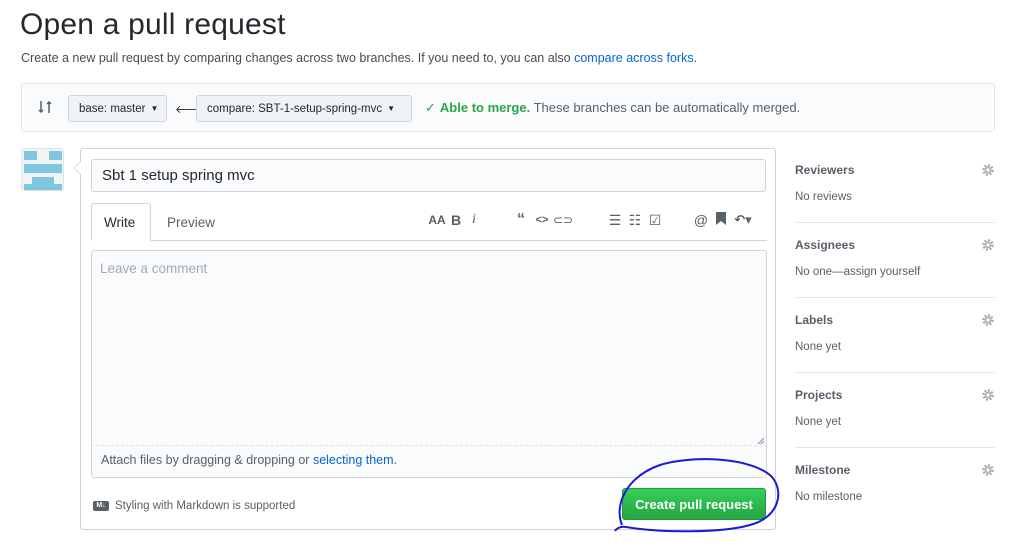 Image resolution: width=1024 pixels, height=549 pixels. I want to click on attach-suffix: ., so click(395, 460).